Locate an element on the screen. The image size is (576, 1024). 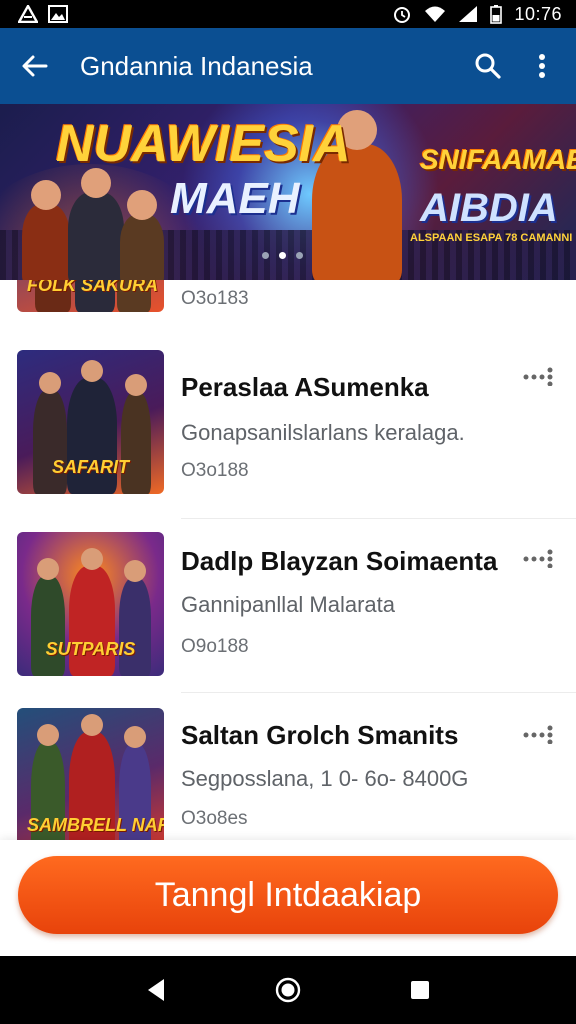
banner-pager is located at coordinates (282, 255).